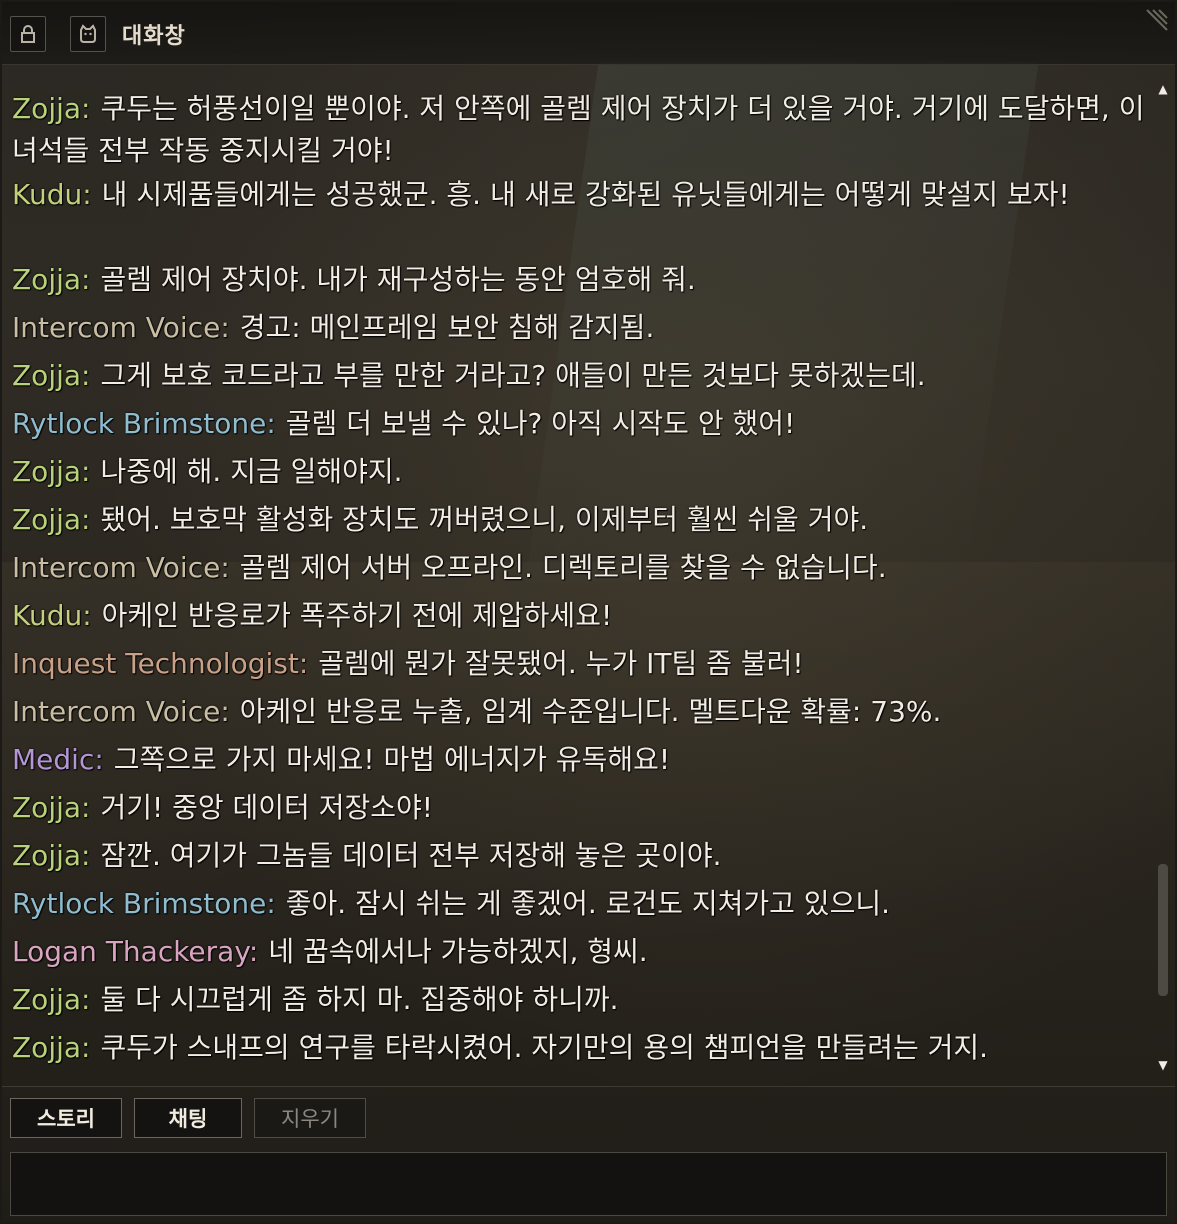  I want to click on tab-clear: 지우기, so click(310, 1118).